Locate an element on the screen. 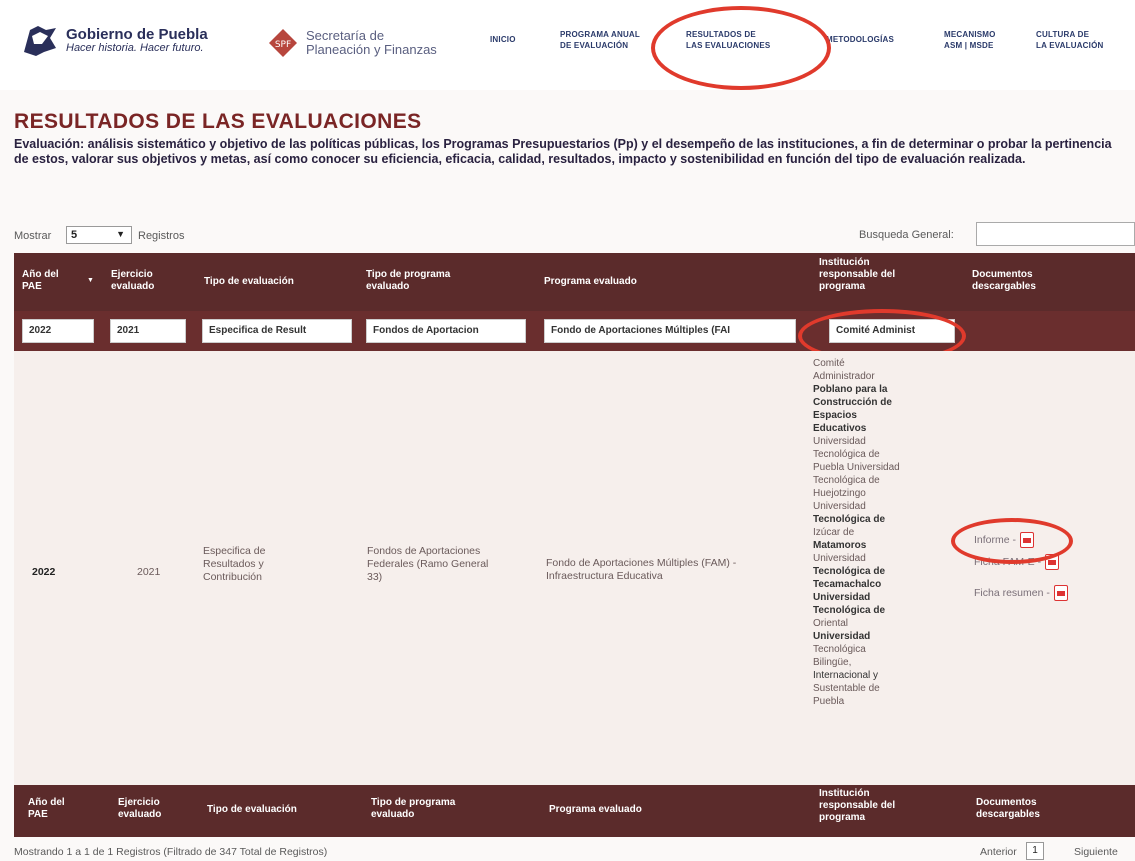 This screenshot has width=1135, height=861. cell-exercise: 2021 is located at coordinates (149, 572).